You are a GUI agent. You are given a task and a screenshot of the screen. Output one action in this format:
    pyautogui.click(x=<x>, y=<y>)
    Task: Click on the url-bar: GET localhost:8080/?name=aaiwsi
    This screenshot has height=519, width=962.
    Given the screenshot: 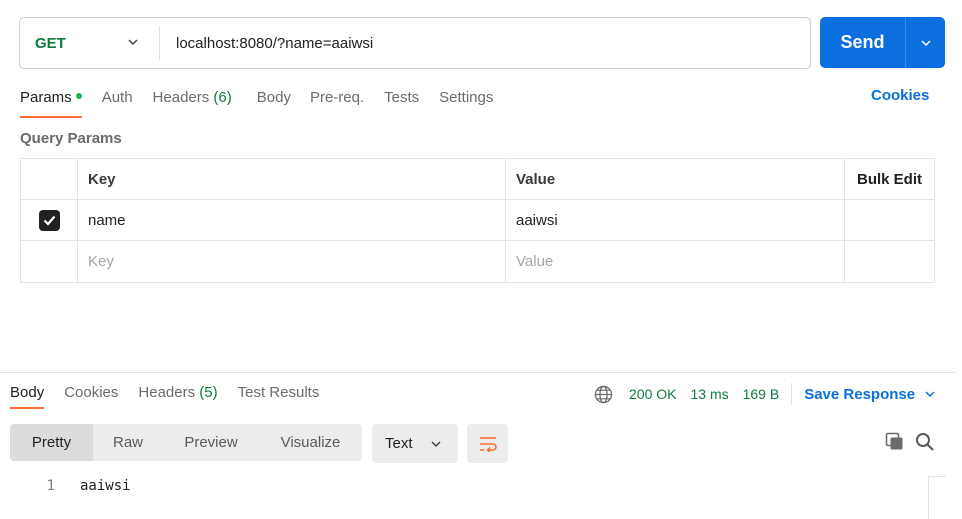 What is the action you would take?
    pyautogui.click(x=415, y=43)
    